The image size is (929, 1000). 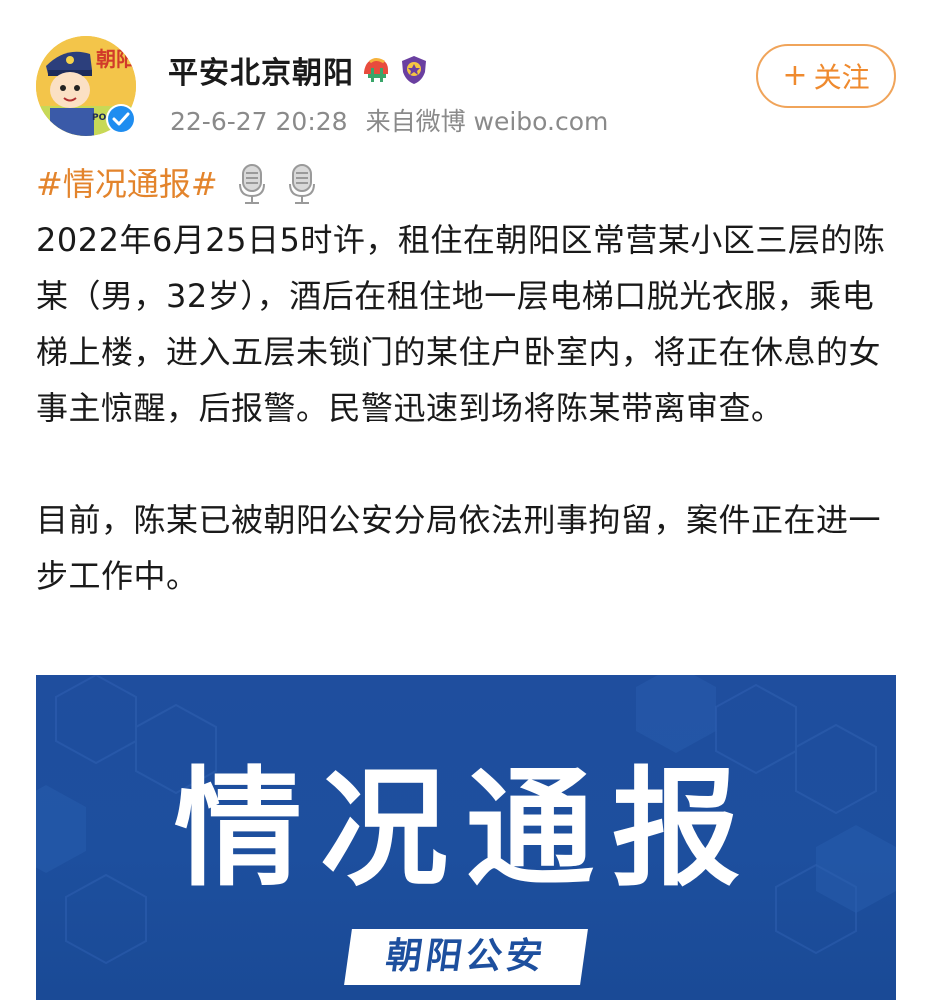 I want to click on account-name-row: 平安北京朝阳, so click(x=299, y=70).